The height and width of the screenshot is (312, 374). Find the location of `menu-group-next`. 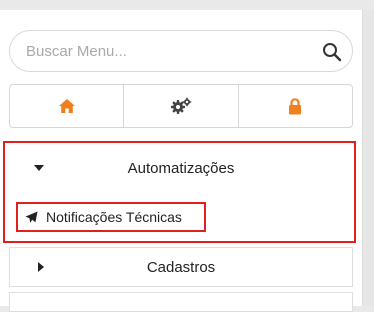

menu-group-next is located at coordinates (181, 302).